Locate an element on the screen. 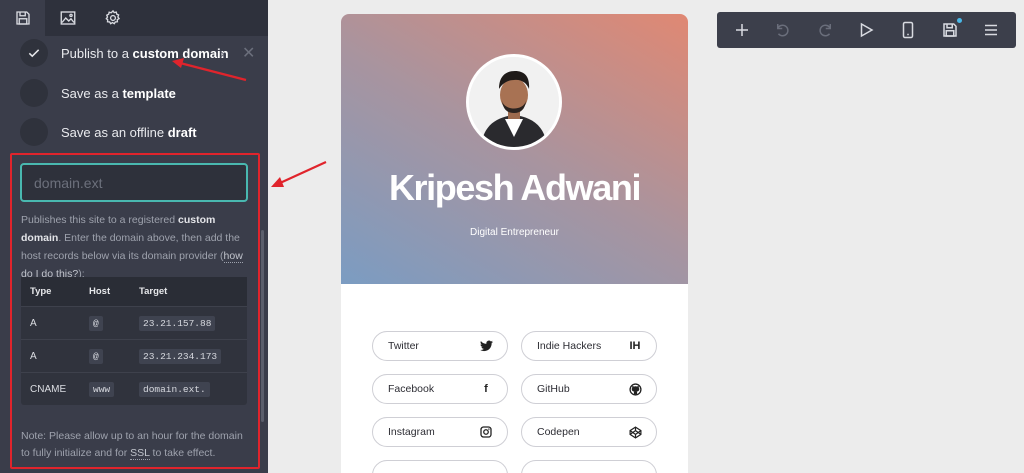 This screenshot has width=1024, height=473. header-target: Target is located at coordinates (153, 291).